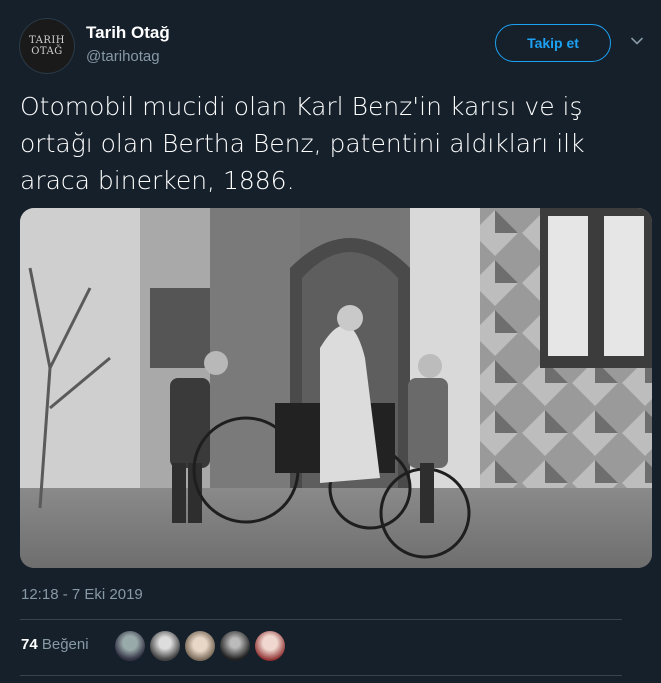 The width and height of the screenshot is (661, 683). Describe the element at coordinates (128, 33) in the screenshot. I see `author-name: Tarih Otağ` at that location.